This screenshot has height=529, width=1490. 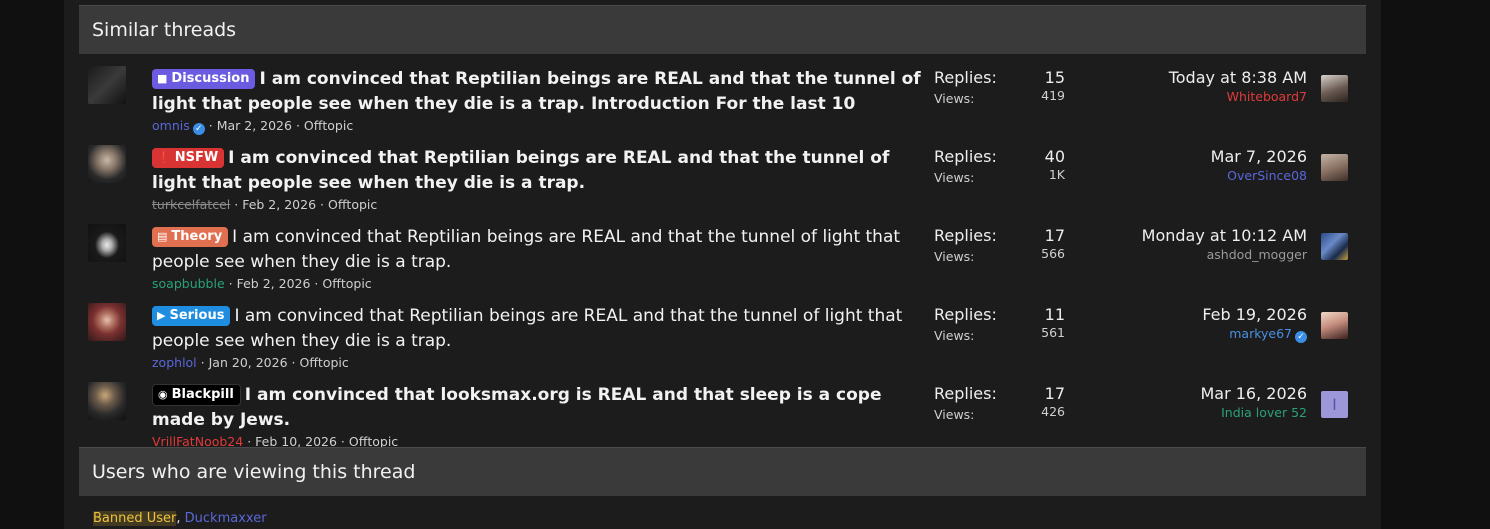 I want to click on alert-icon: ❗, so click(x=164, y=157).